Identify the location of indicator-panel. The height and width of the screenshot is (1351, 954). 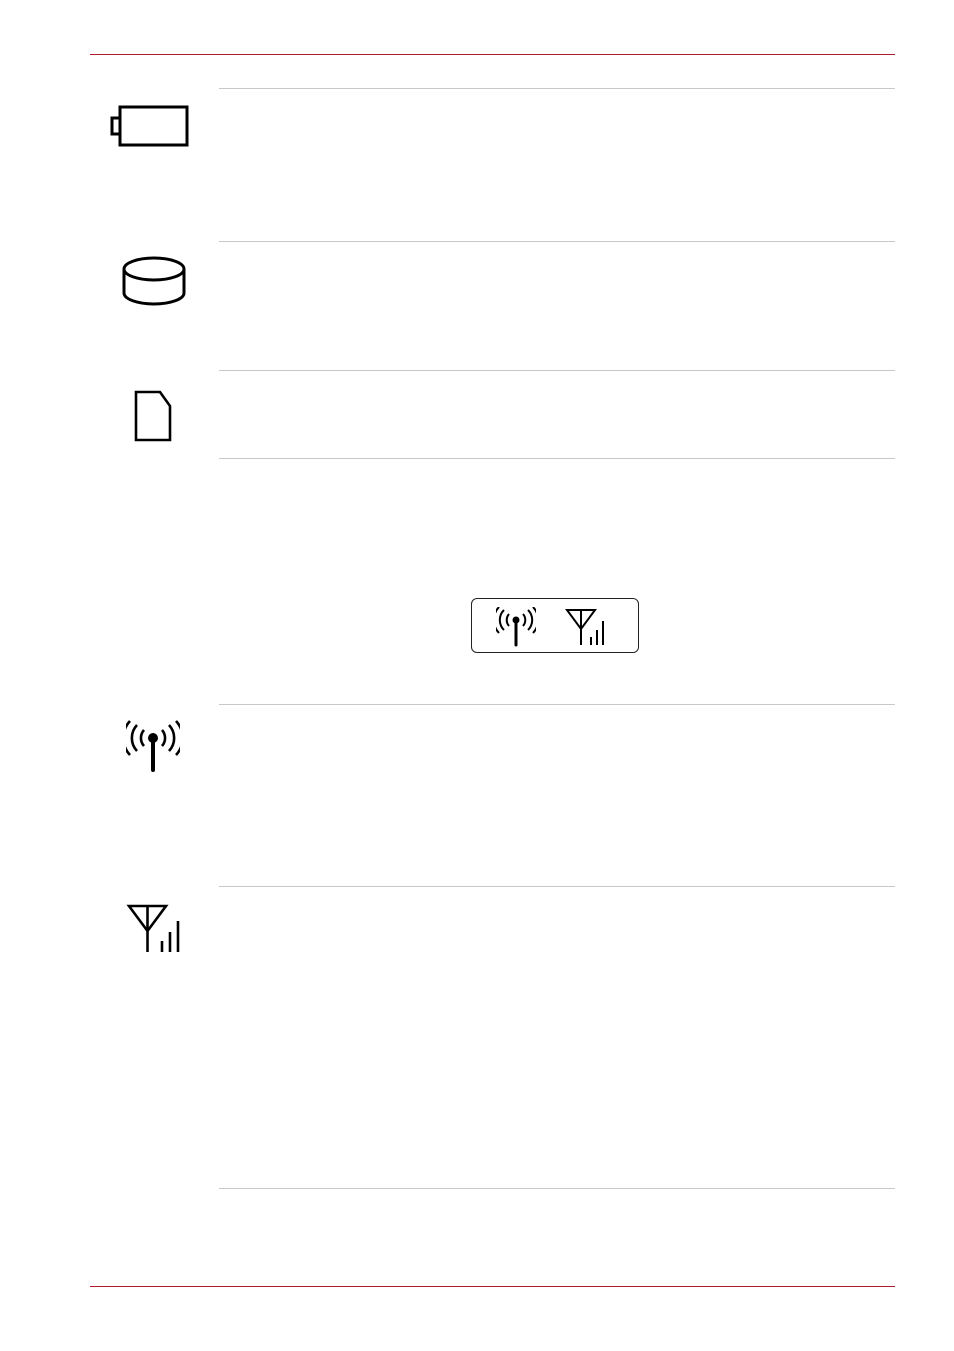
(555, 625).